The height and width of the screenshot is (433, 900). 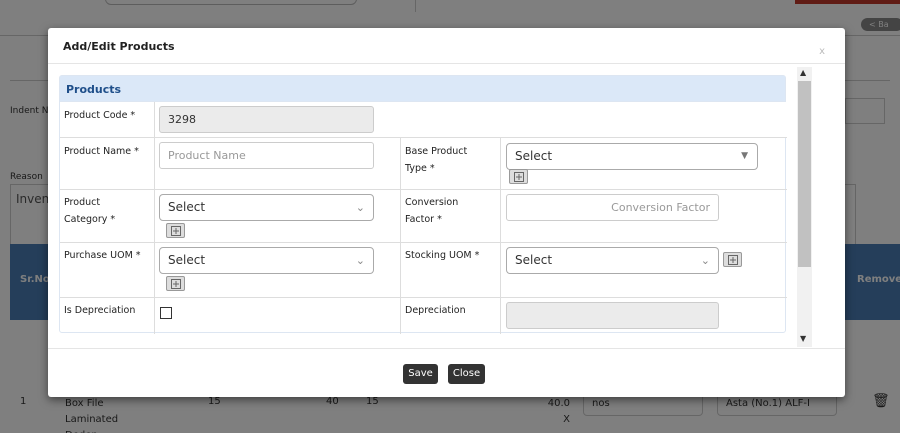 I want to click on modal-scrollbar: ▲ ▼, so click(x=804, y=207).